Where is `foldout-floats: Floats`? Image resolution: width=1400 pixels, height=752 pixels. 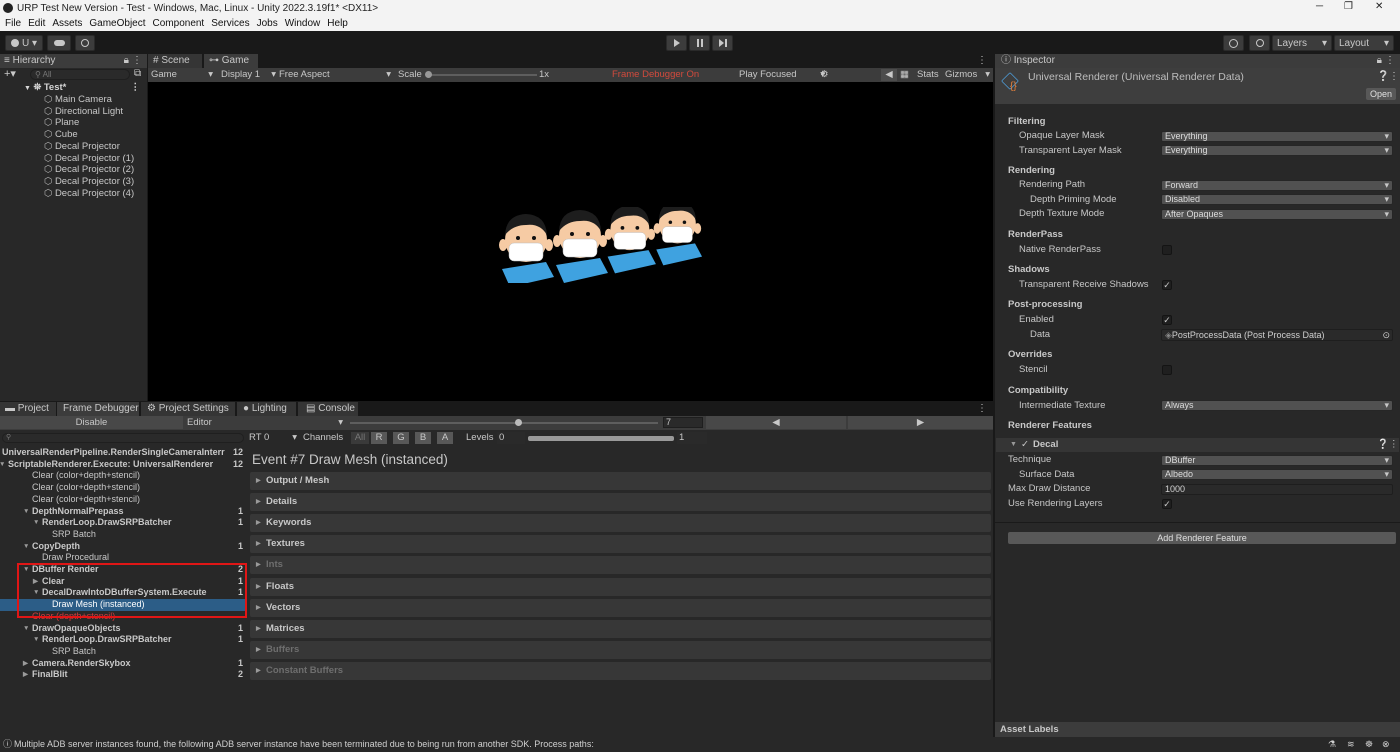 foldout-floats: Floats is located at coordinates (620, 586).